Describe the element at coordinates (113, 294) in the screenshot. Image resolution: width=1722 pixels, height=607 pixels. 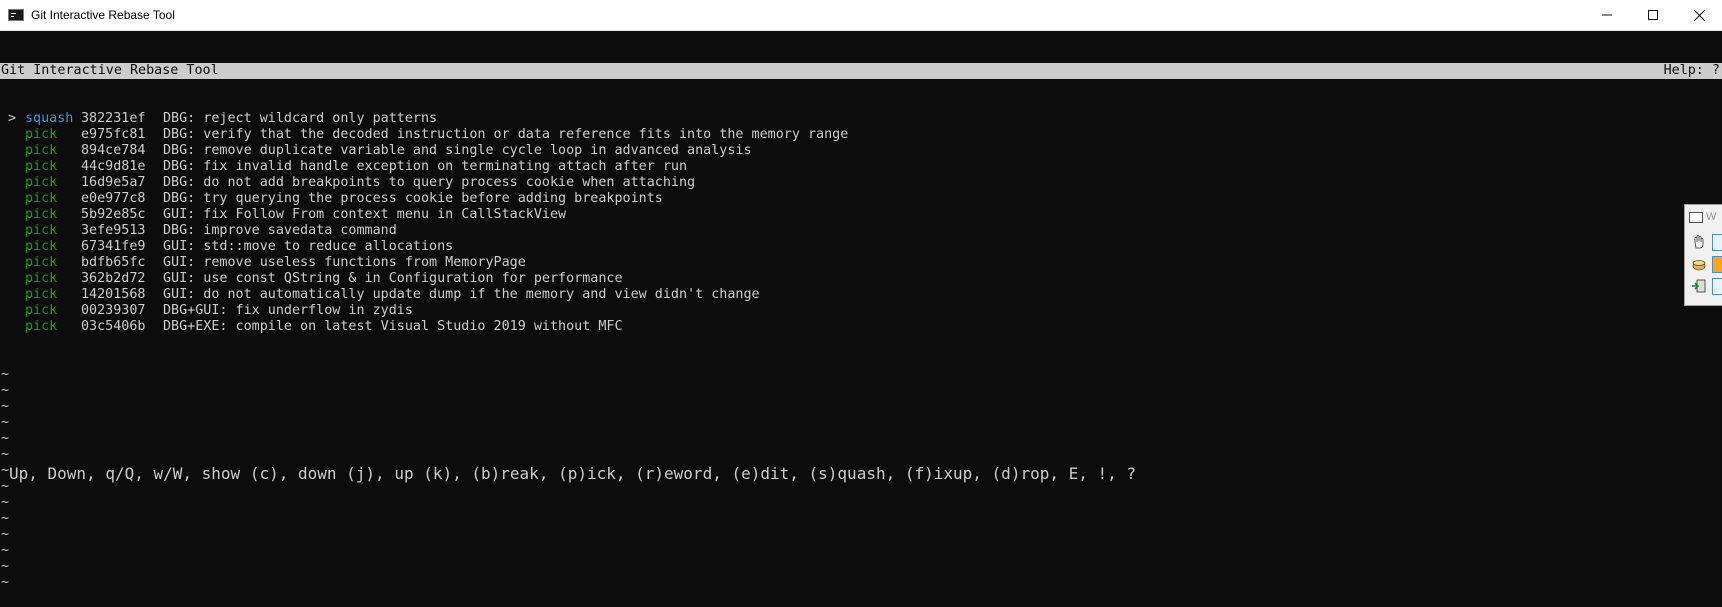
I see `commit-hash: 14201568` at that location.